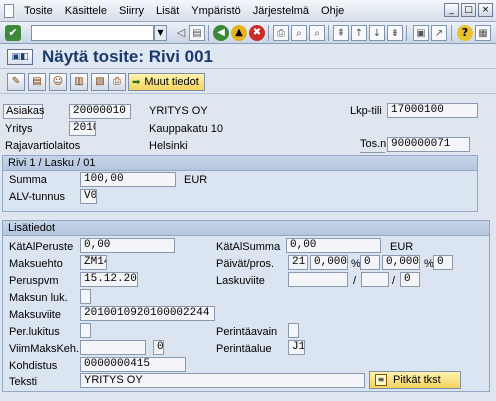  Describe the element at coordinates (332, 11) in the screenshot. I see `menu-ohje: Ohje` at that location.